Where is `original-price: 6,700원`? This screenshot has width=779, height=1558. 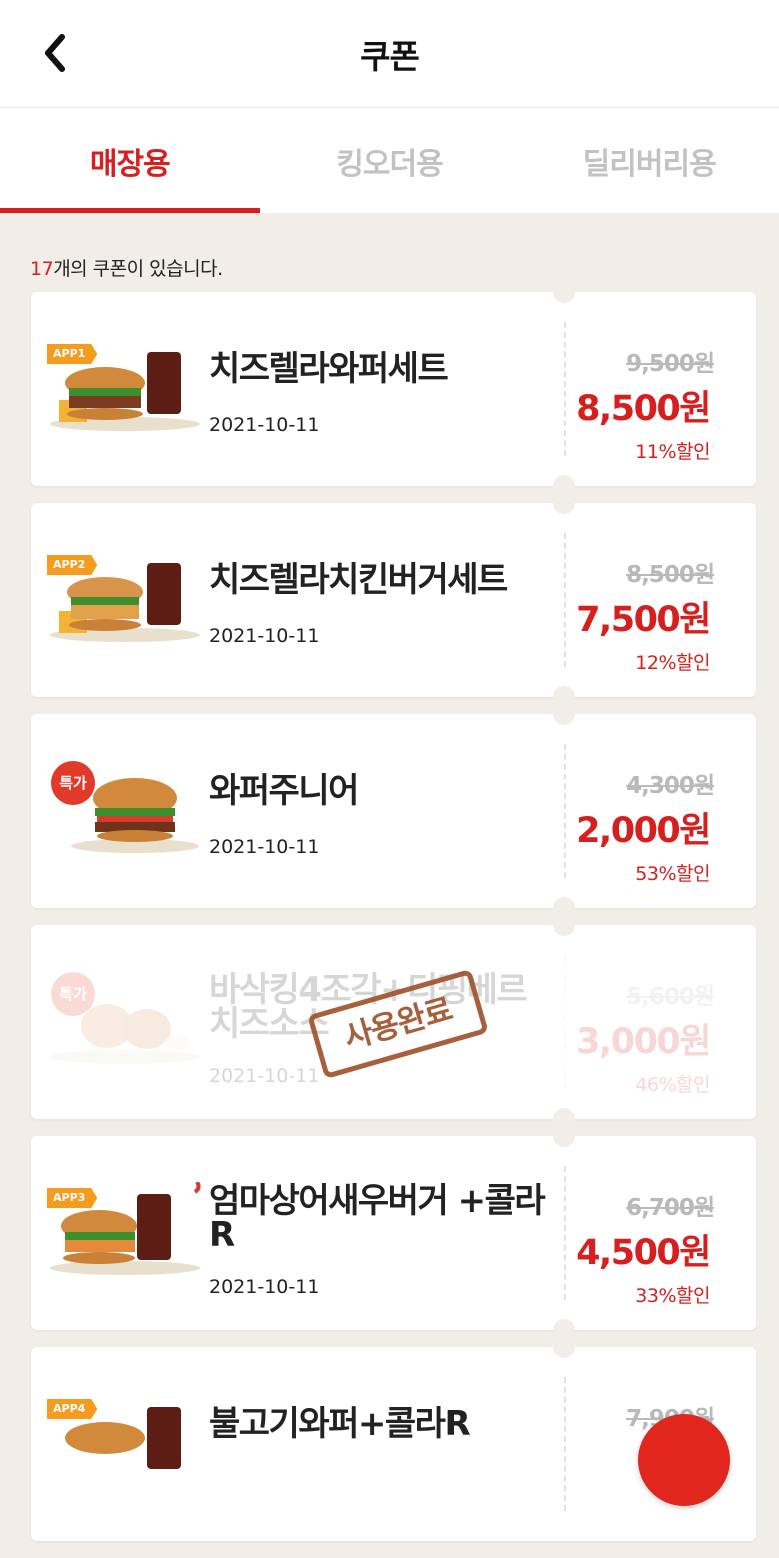 original-price: 6,700원 is located at coordinates (670, 1208).